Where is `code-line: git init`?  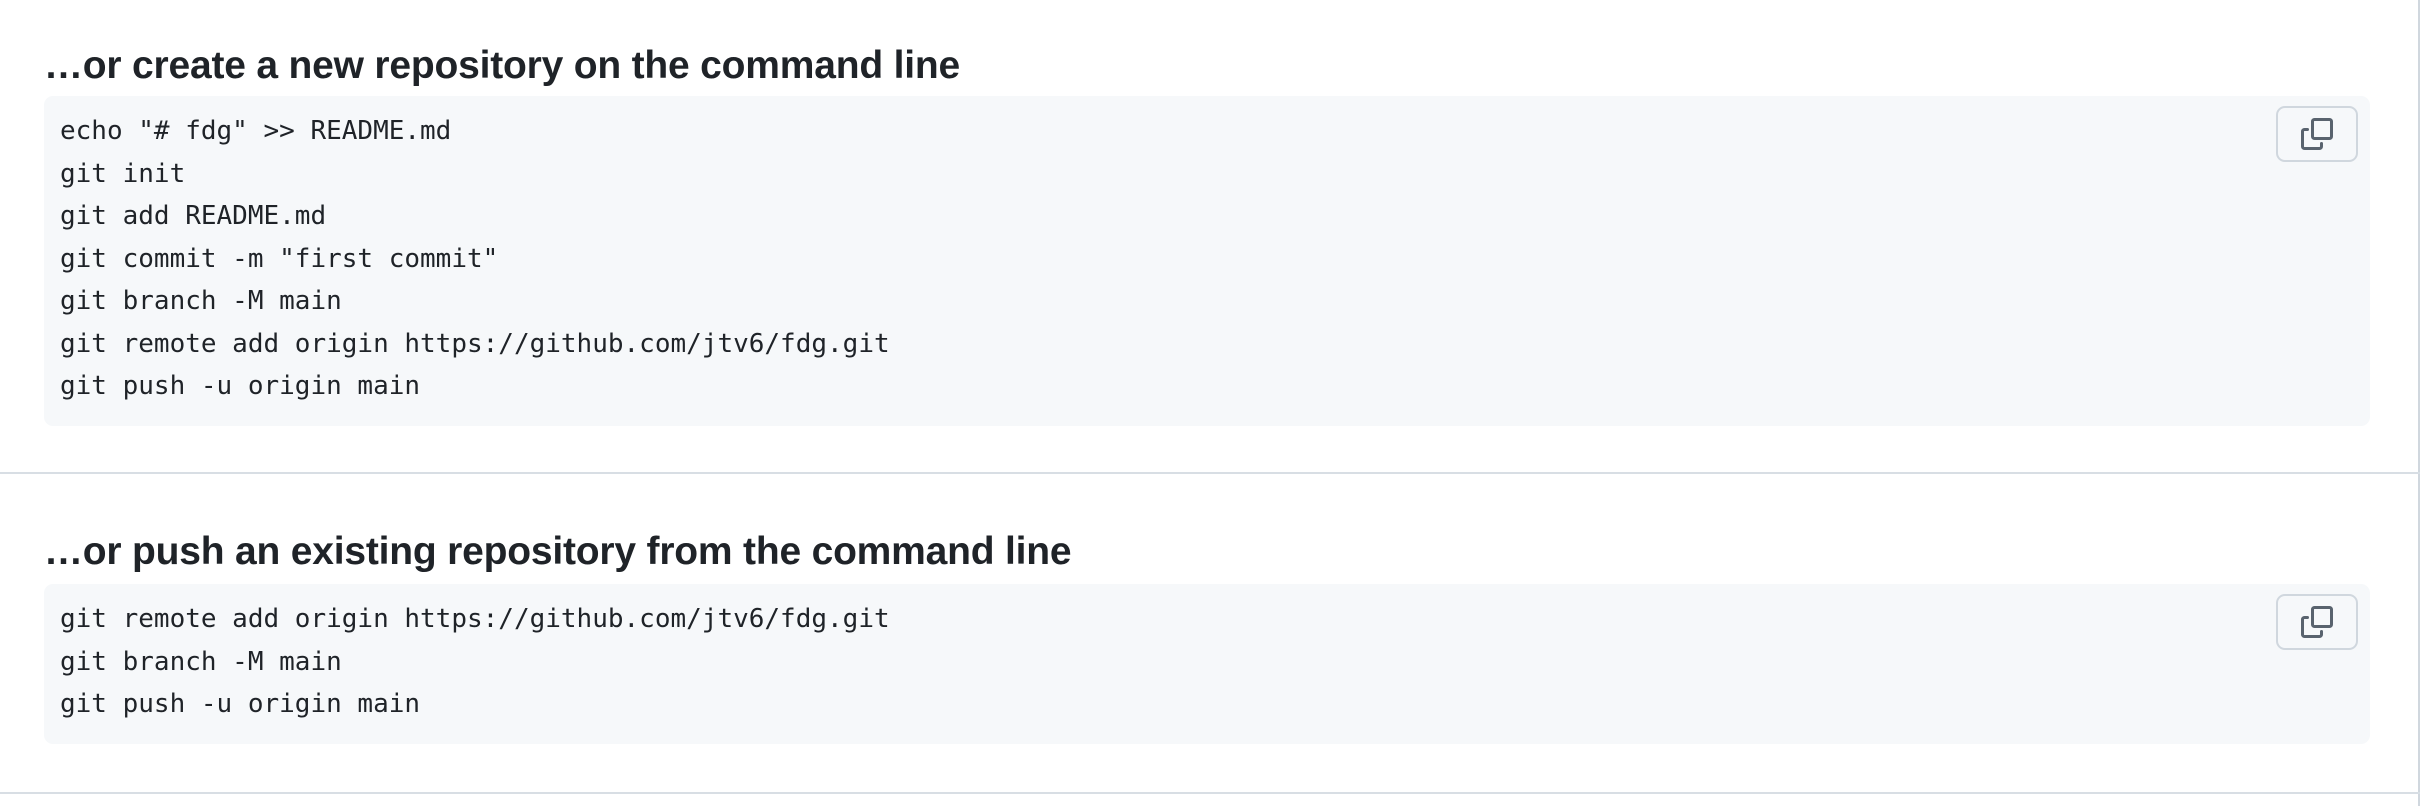 code-line: git init is located at coordinates (475, 174).